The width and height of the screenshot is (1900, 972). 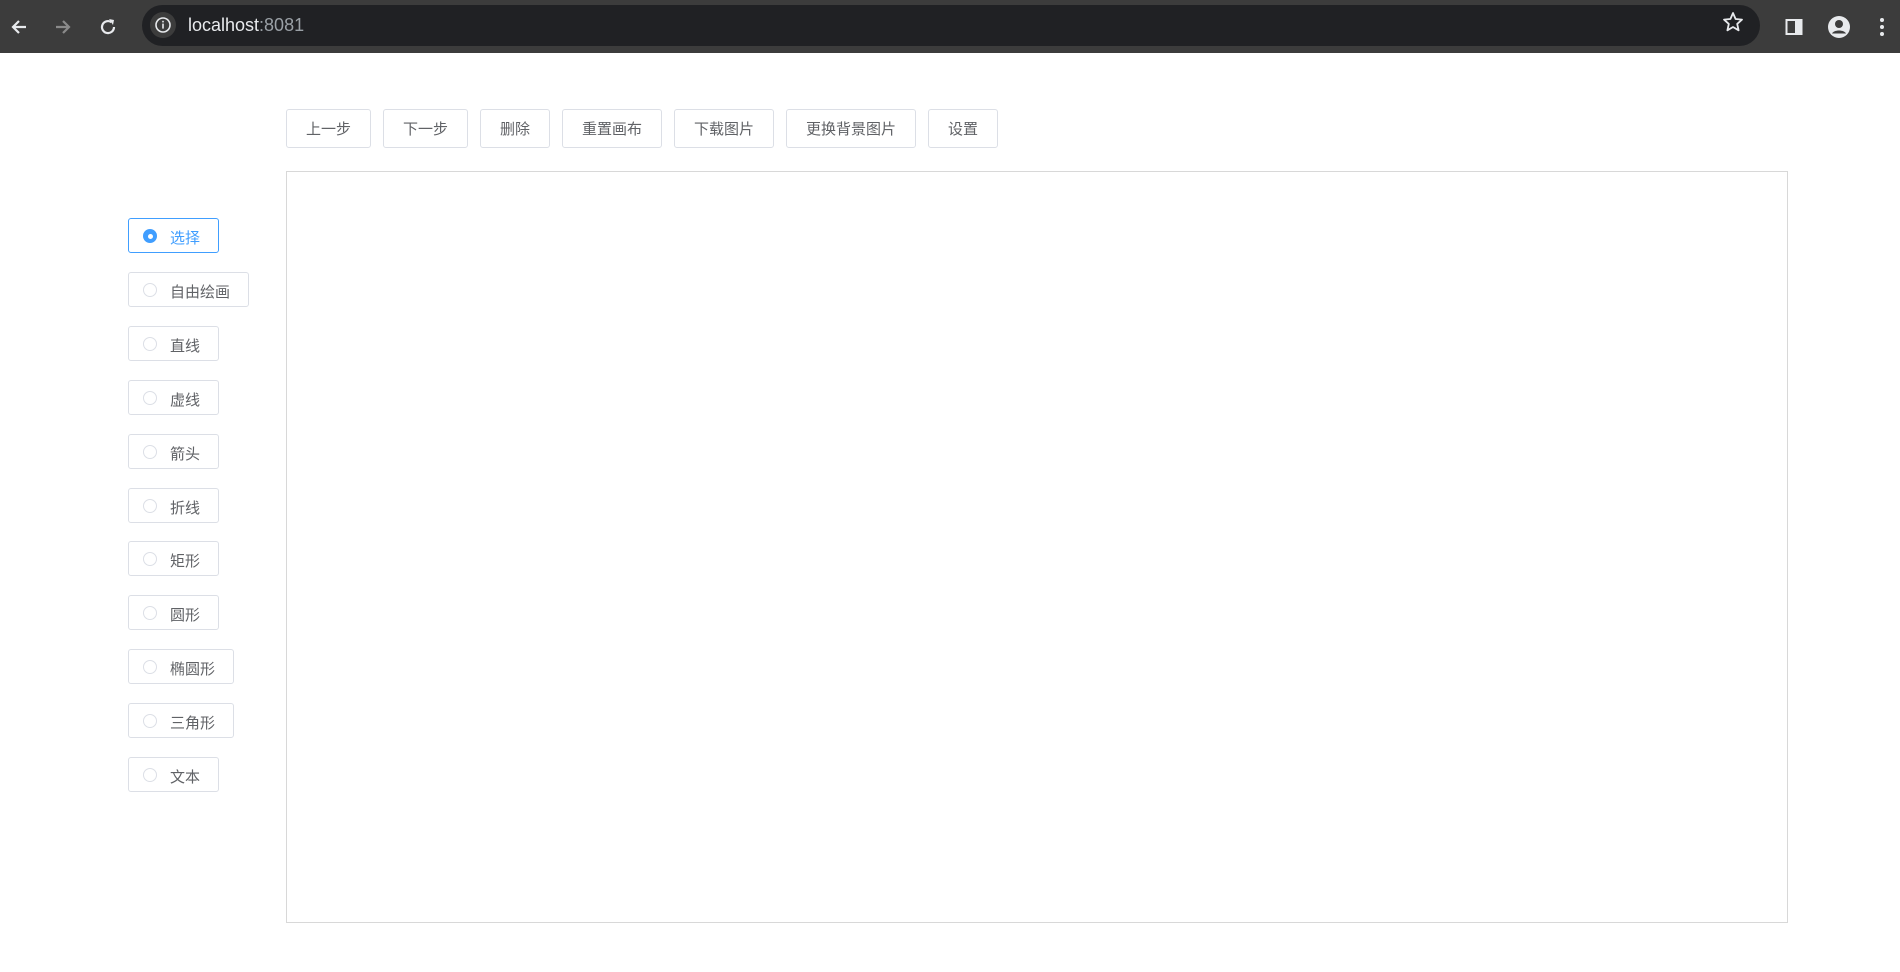 I want to click on browser-menu-button, so click(x=1882, y=27).